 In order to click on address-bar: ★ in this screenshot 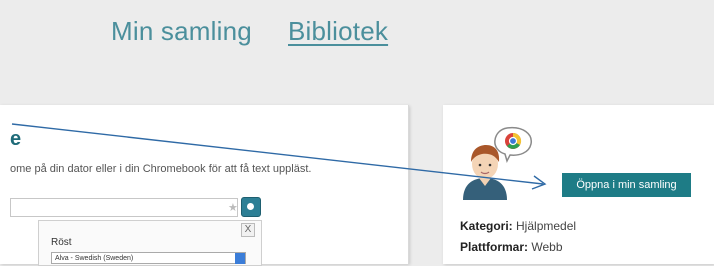, I will do `click(124, 207)`.